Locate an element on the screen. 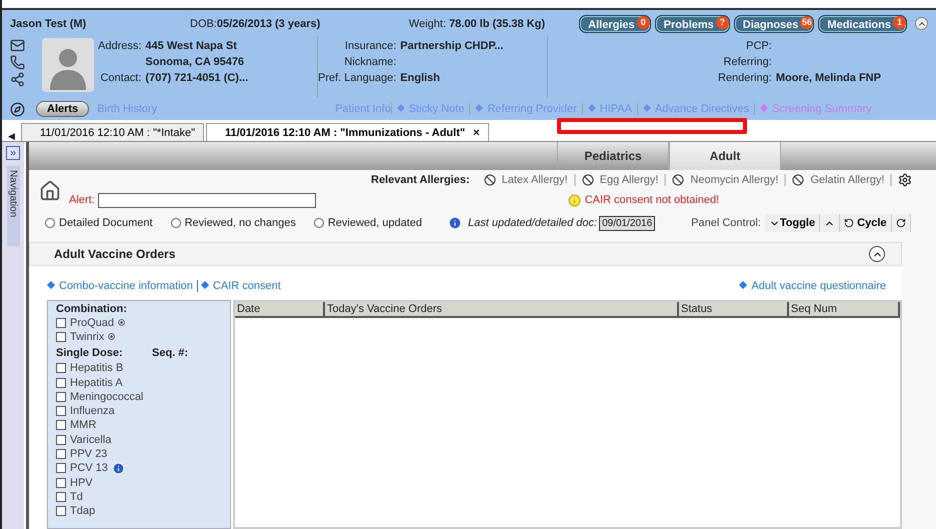 Image resolution: width=936 pixels, height=529 pixels. cycle-button: Cycle is located at coordinates (866, 223).